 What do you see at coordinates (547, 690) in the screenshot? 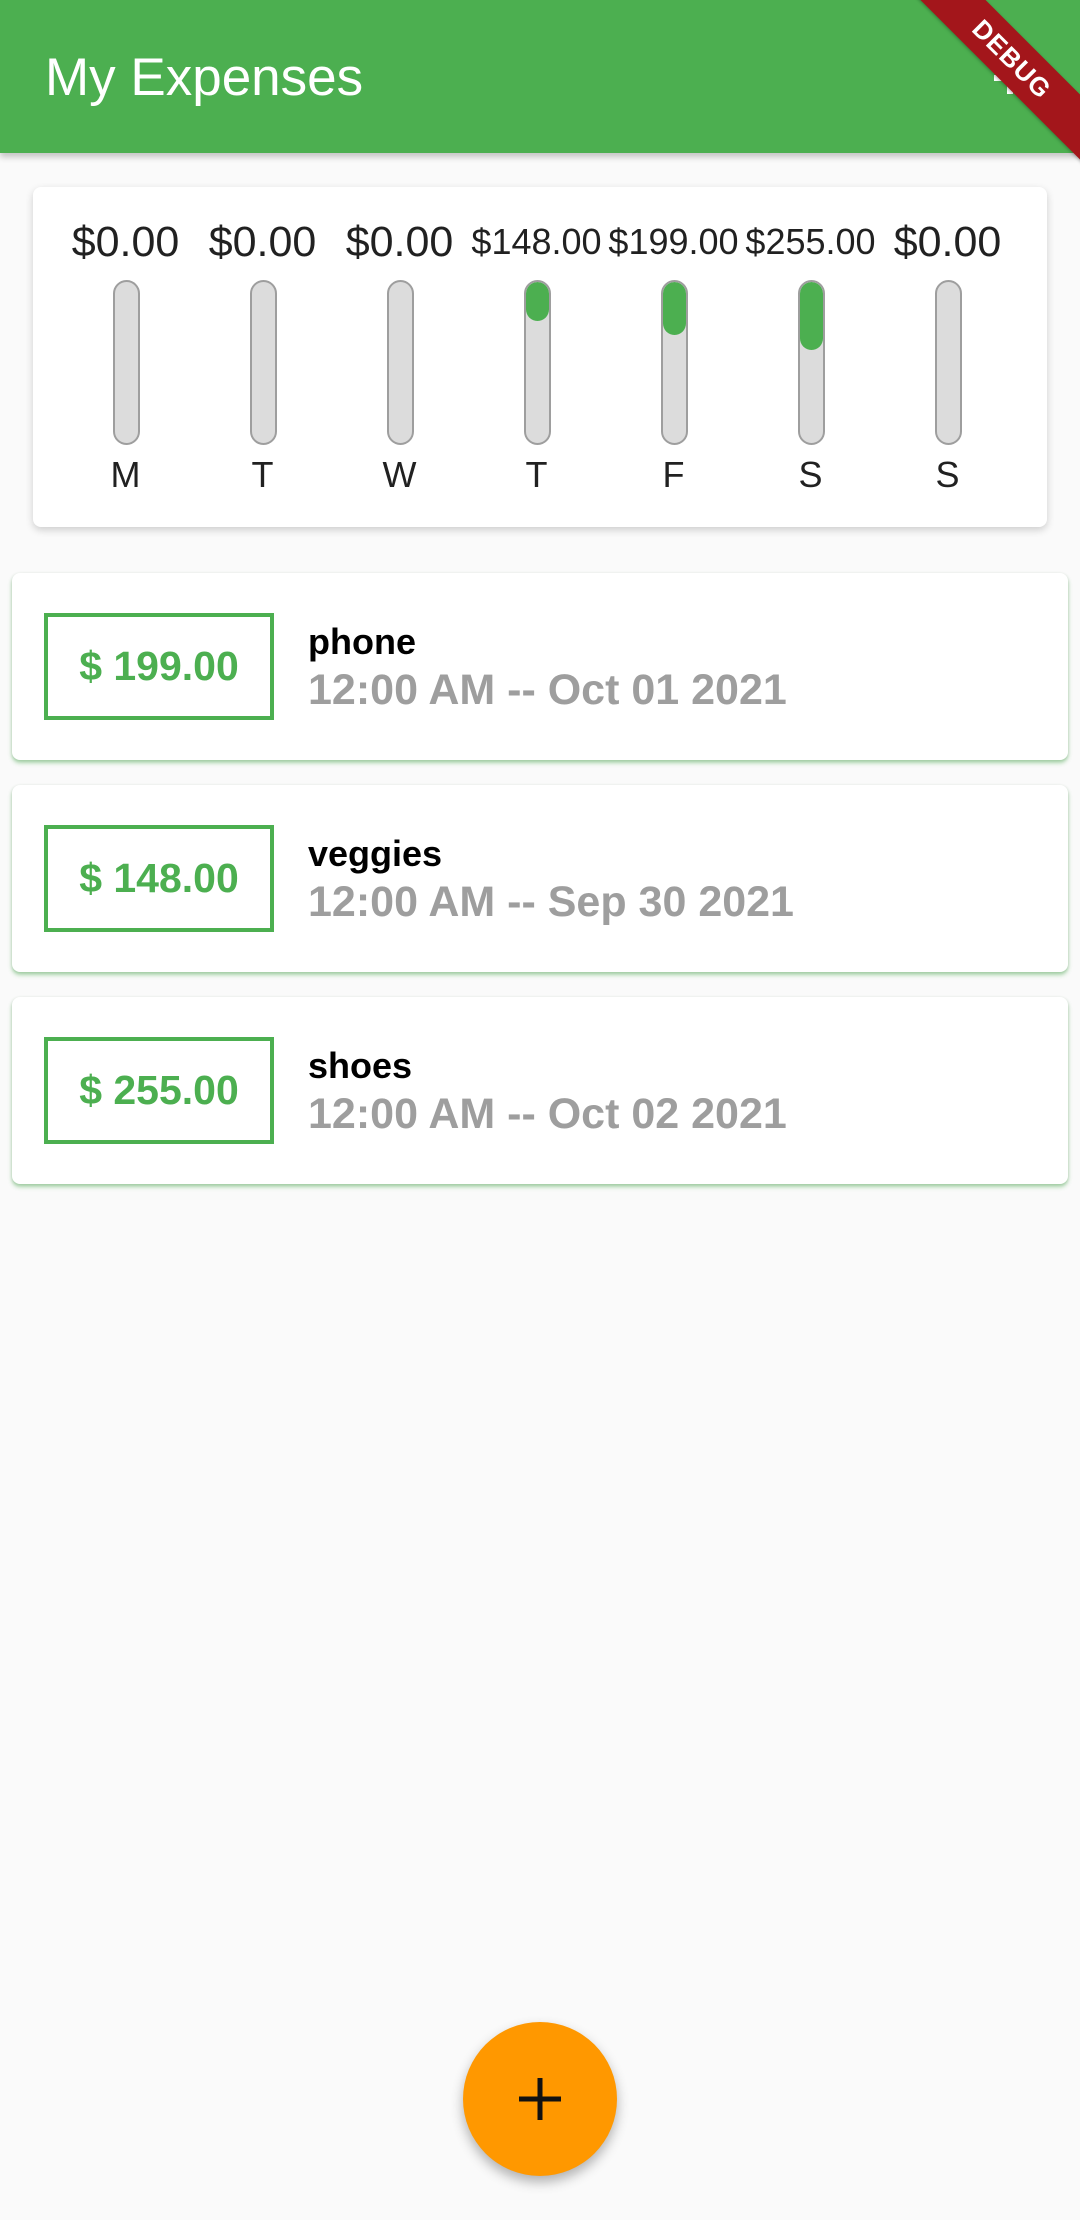
I see `transaction-date: 12:00 AM -- Oct 01 2021` at bounding box center [547, 690].